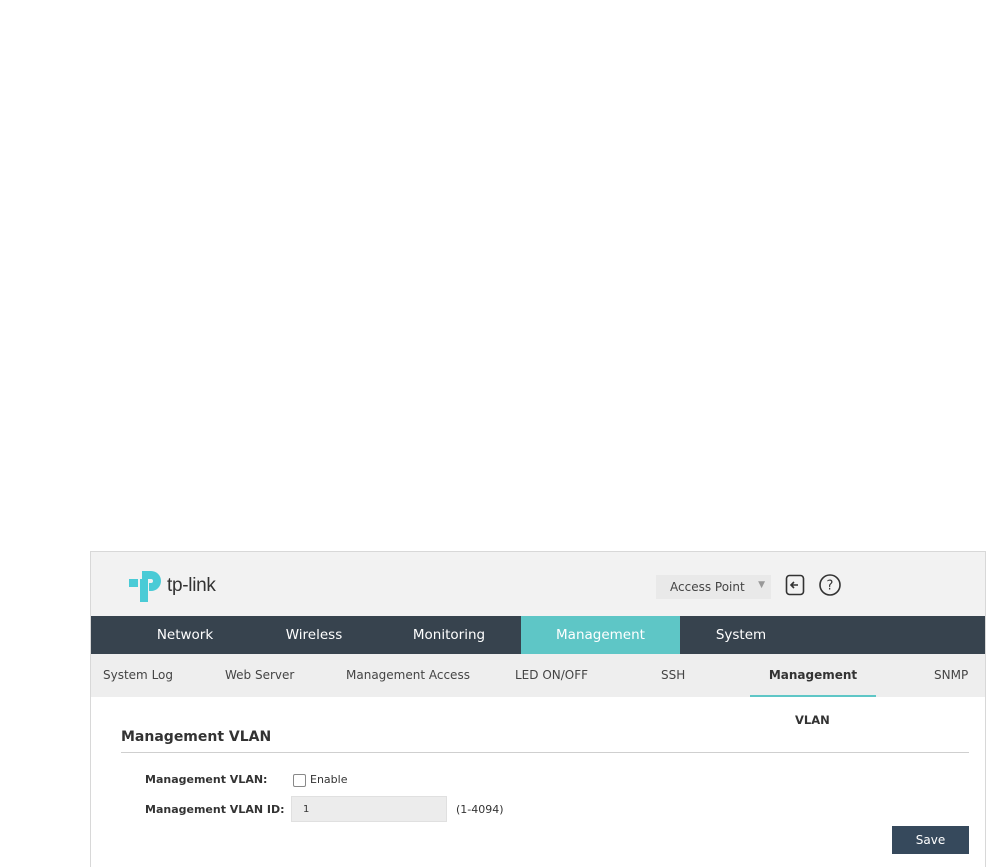 The width and height of the screenshot is (987, 868). I want to click on nav-monitoring: Monitoring, so click(449, 635).